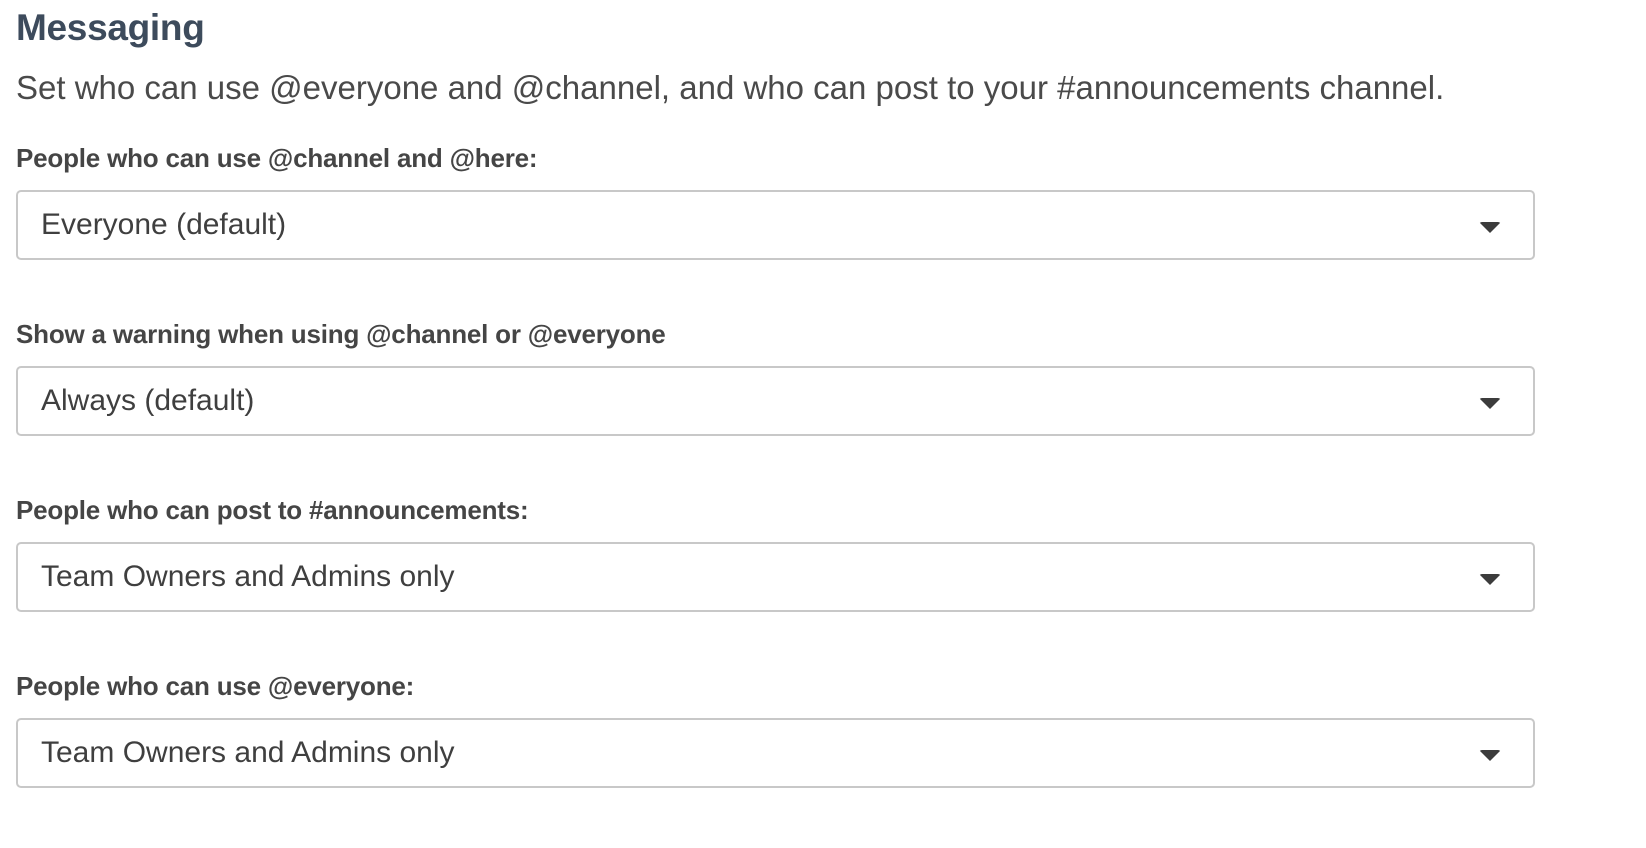  I want to click on channel-here-permission-select: Everyone (default), so click(775, 225).